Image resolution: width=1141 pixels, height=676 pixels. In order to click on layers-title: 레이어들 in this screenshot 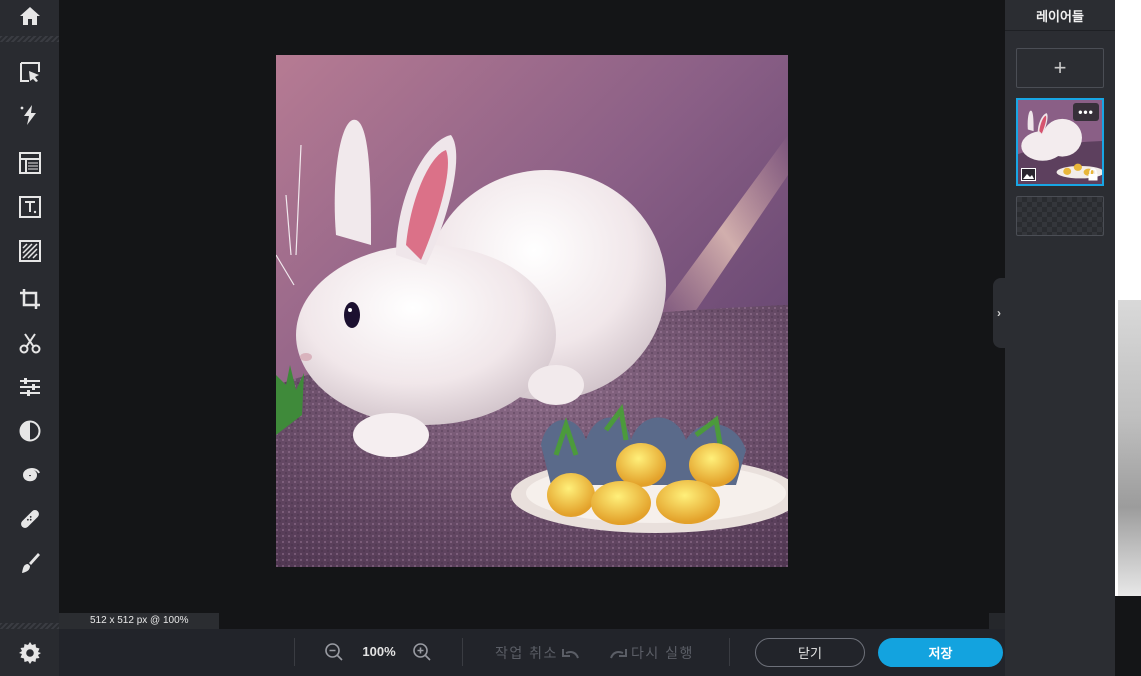, I will do `click(1060, 16)`.